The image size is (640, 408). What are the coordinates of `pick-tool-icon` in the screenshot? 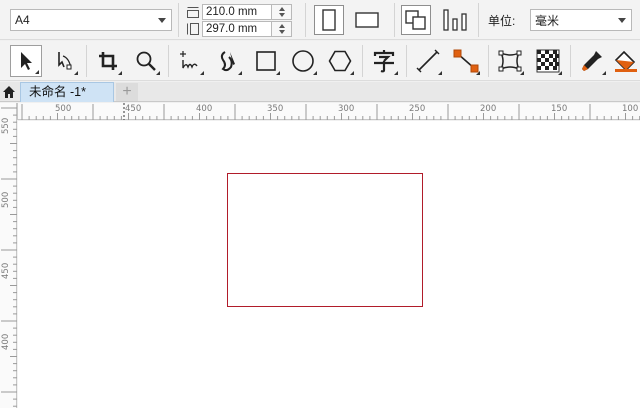 It's located at (26, 61).